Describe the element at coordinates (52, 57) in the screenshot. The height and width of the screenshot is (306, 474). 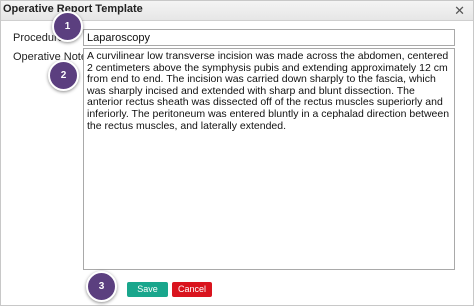
I see `operative-note-label: Operative Note:` at that location.